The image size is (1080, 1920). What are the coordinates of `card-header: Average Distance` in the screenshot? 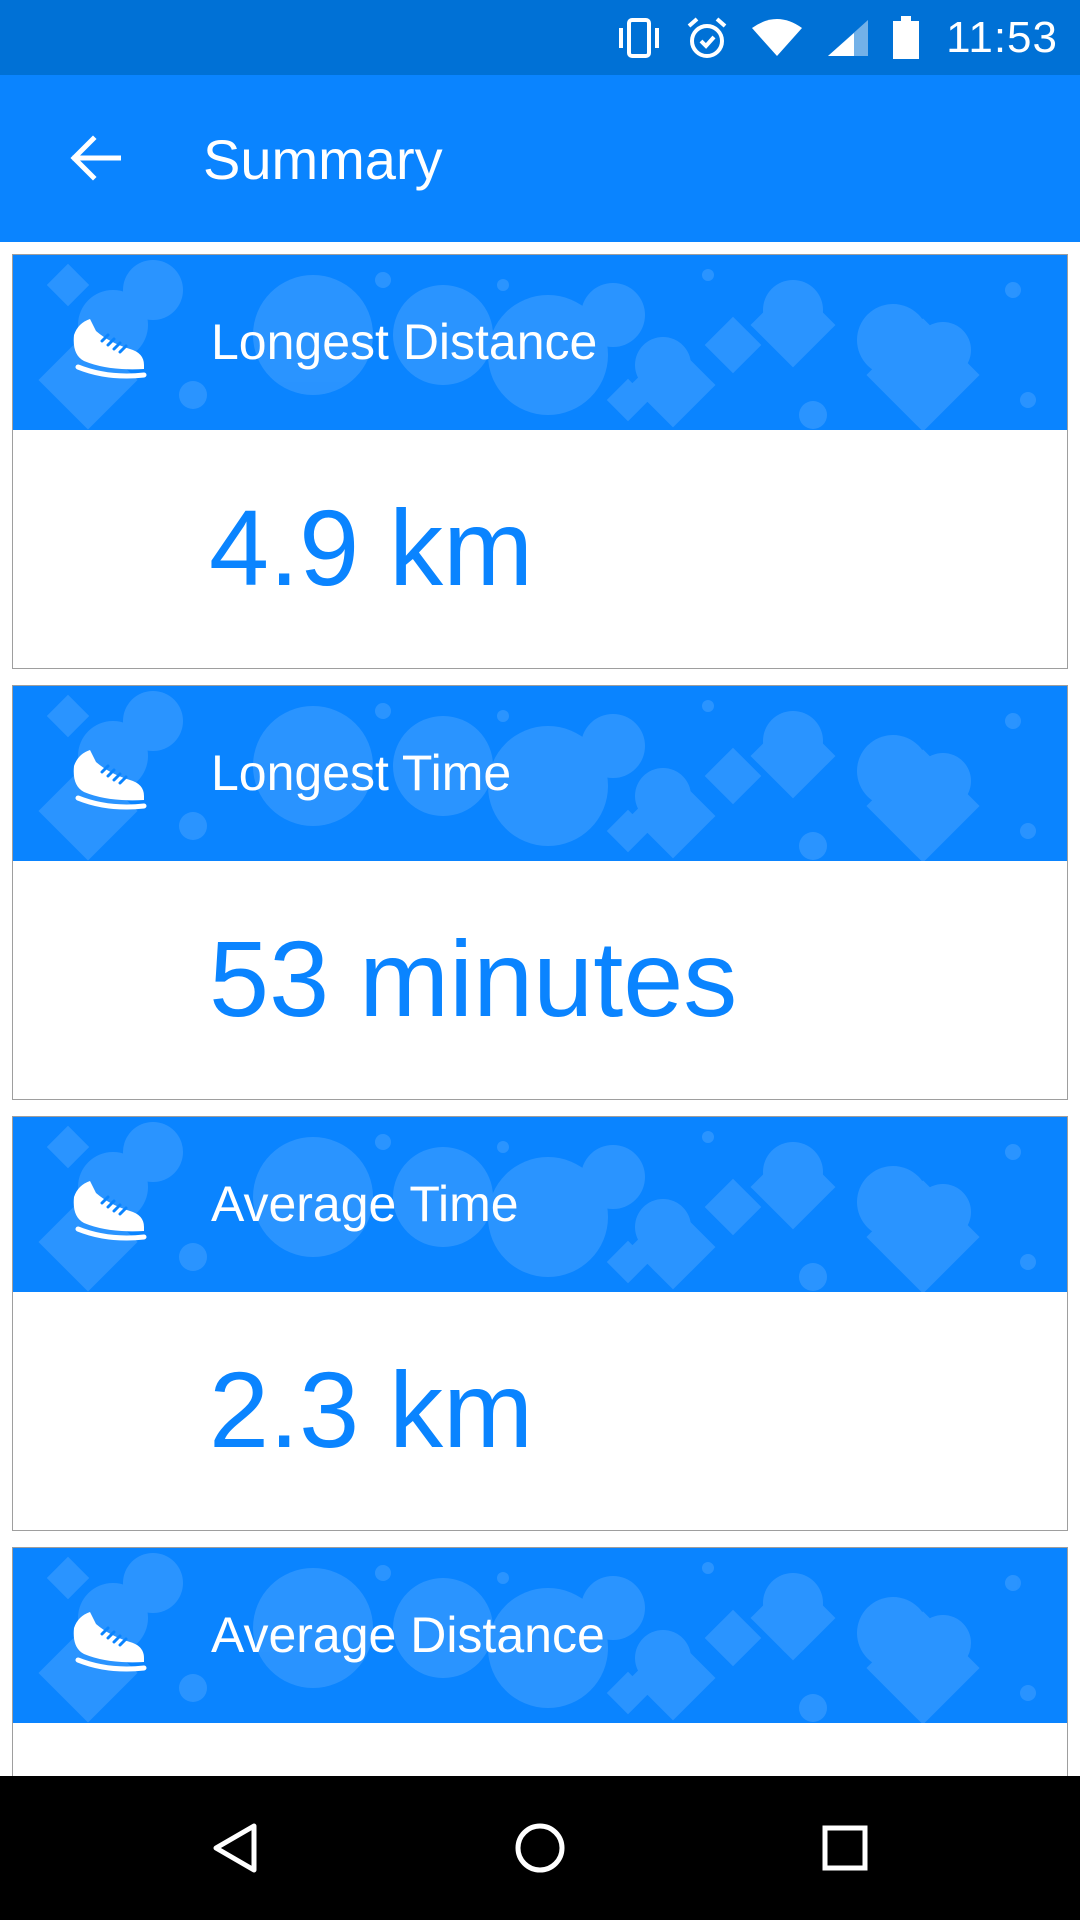 It's located at (540, 1635).